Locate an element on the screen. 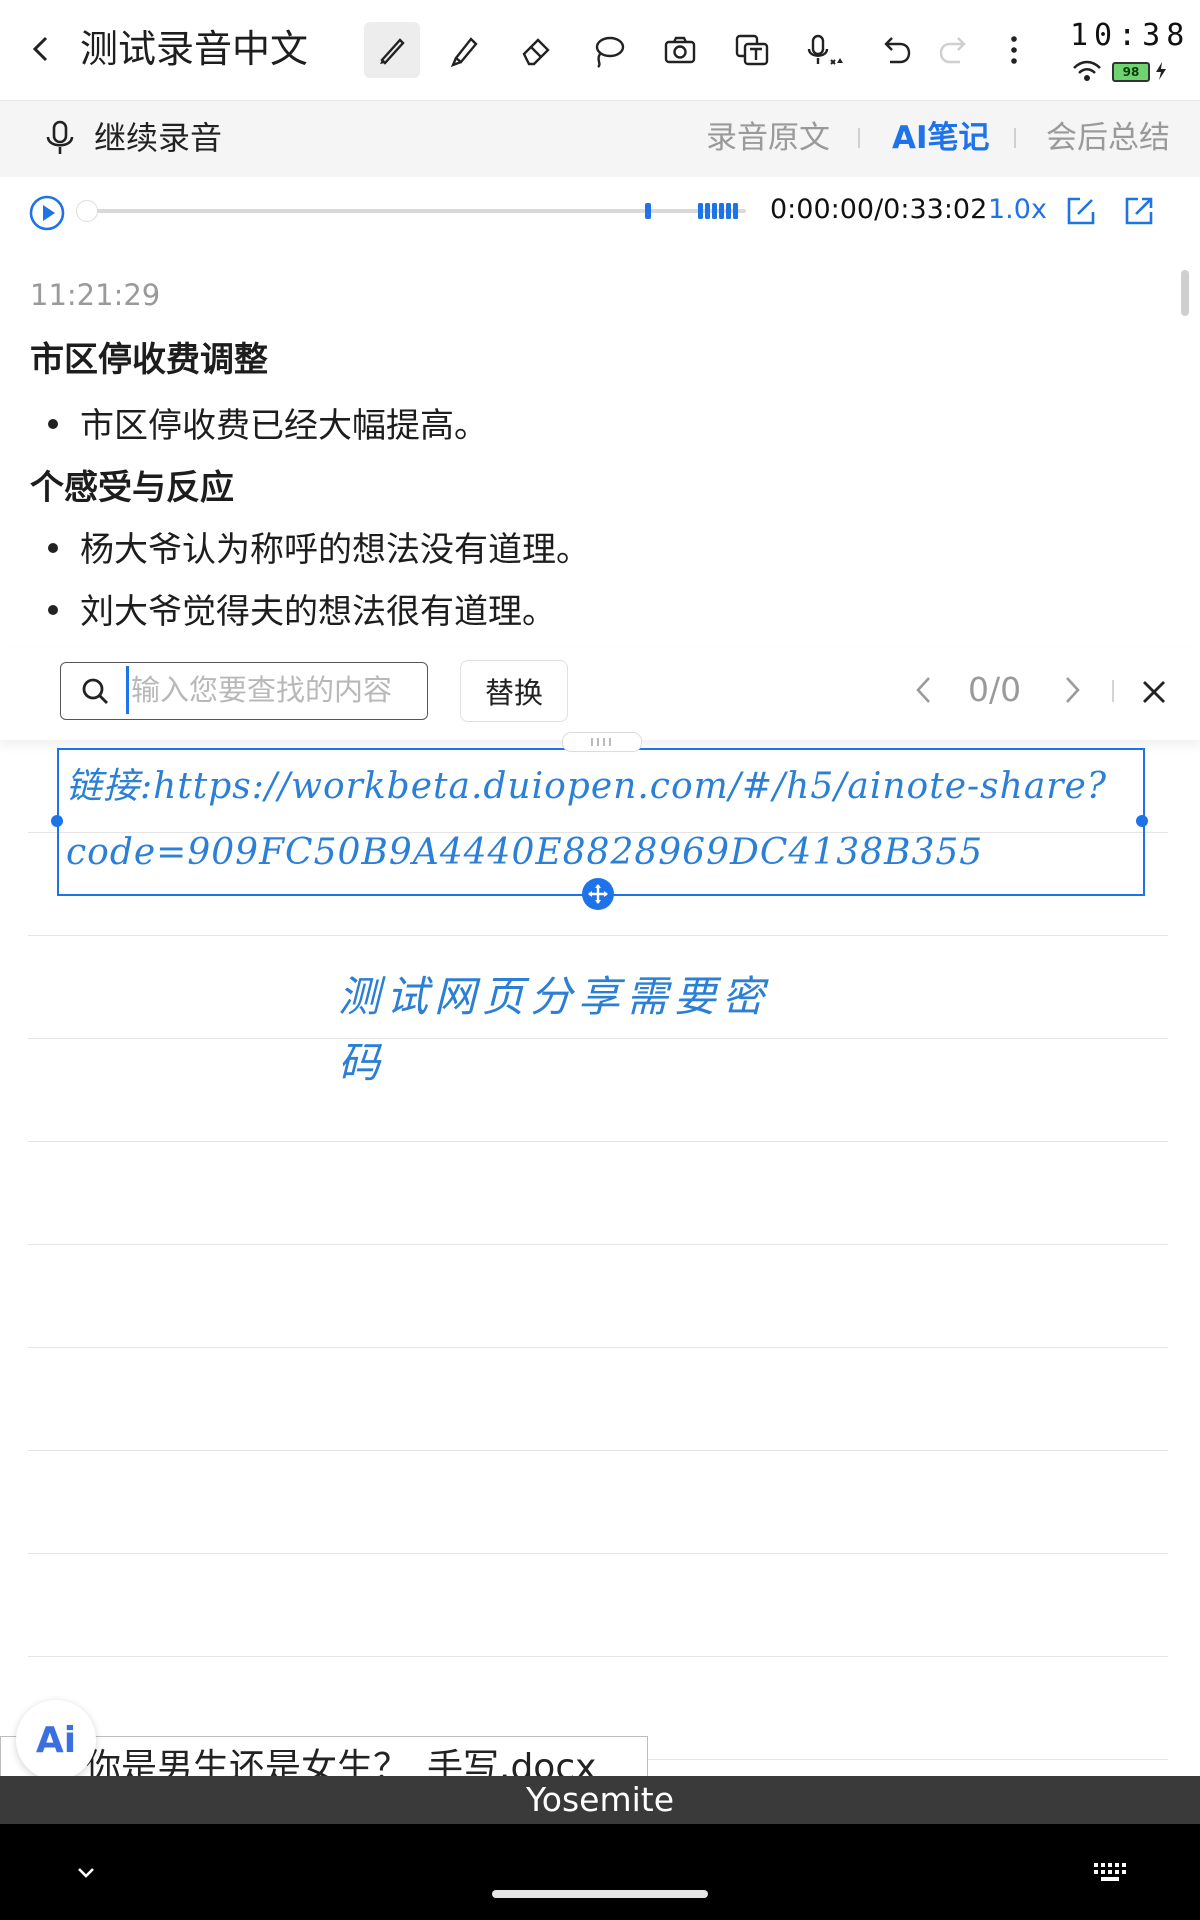 This screenshot has width=1200, height=1920. note-timestamp: 11:21:29 is located at coordinates (95, 295).